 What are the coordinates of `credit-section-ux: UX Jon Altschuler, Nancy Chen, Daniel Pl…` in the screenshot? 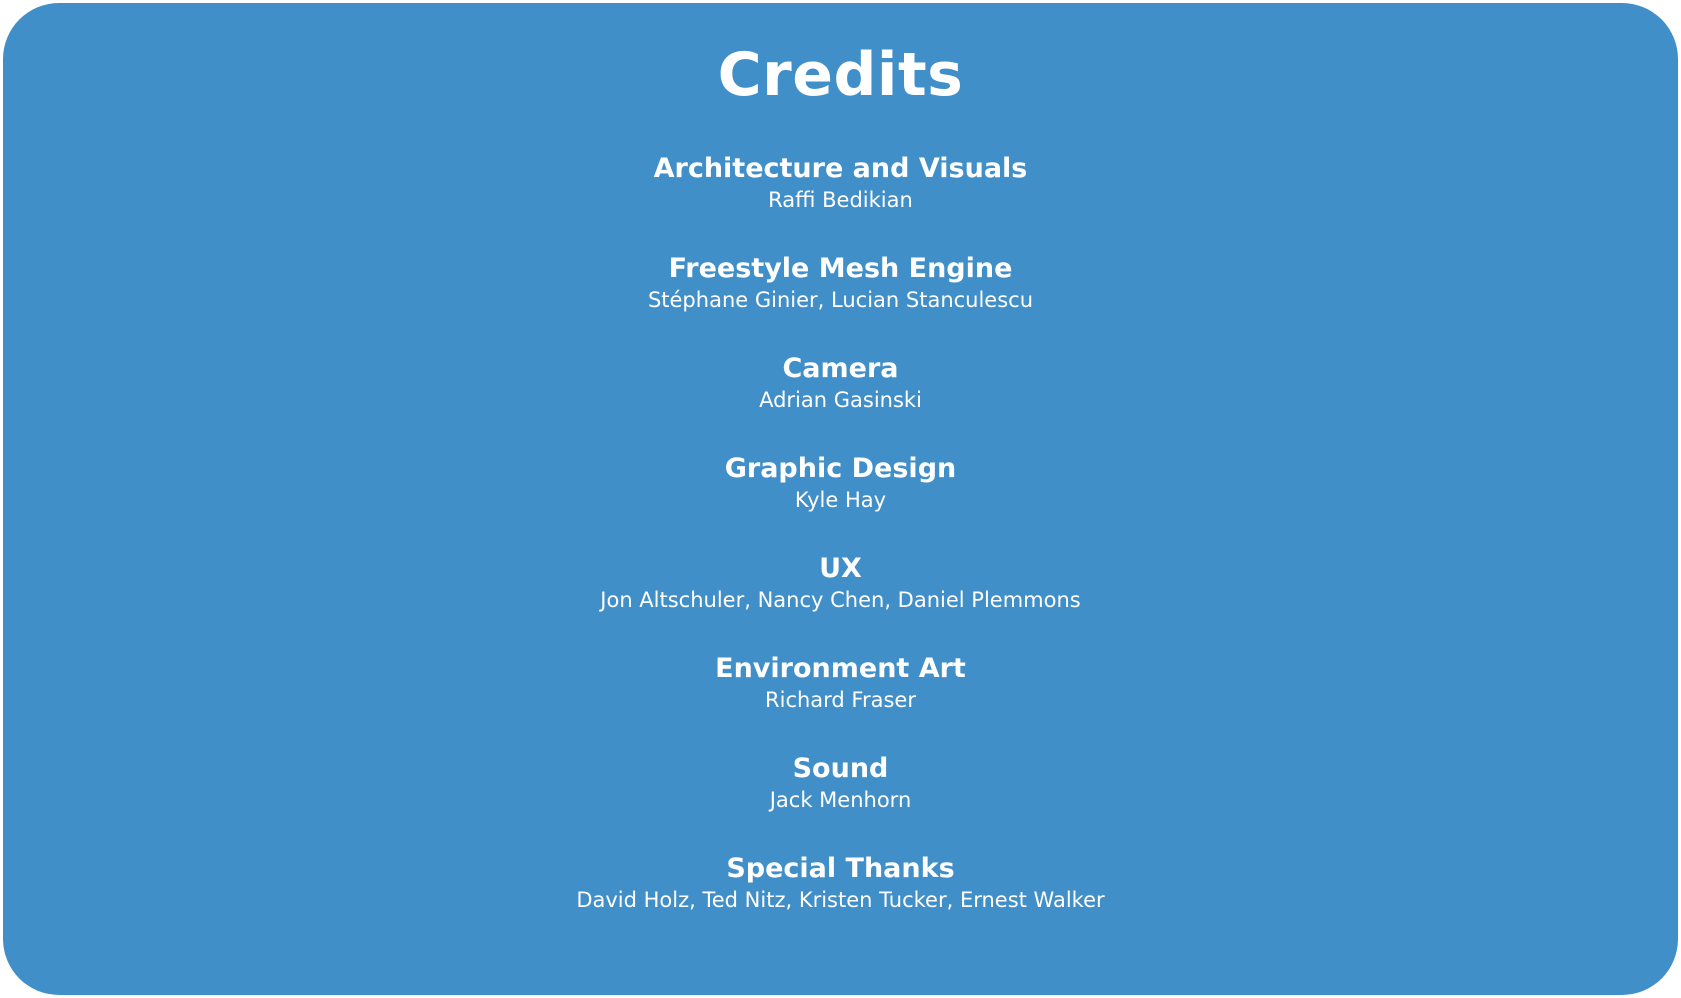 It's located at (840, 601).